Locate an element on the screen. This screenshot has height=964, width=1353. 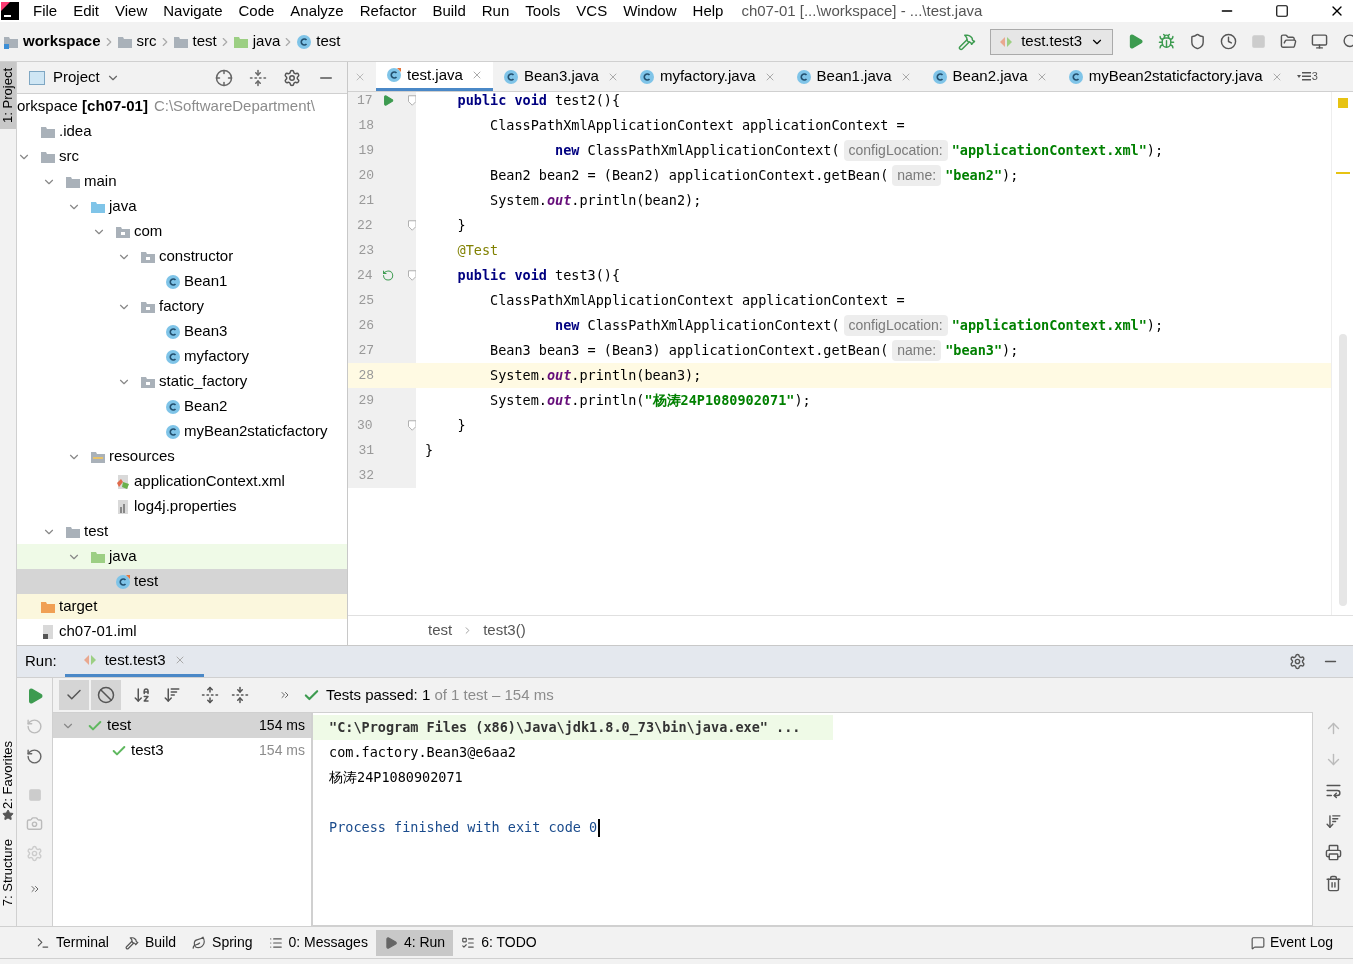
event-log-button: Event Log is located at coordinates (1291, 942).